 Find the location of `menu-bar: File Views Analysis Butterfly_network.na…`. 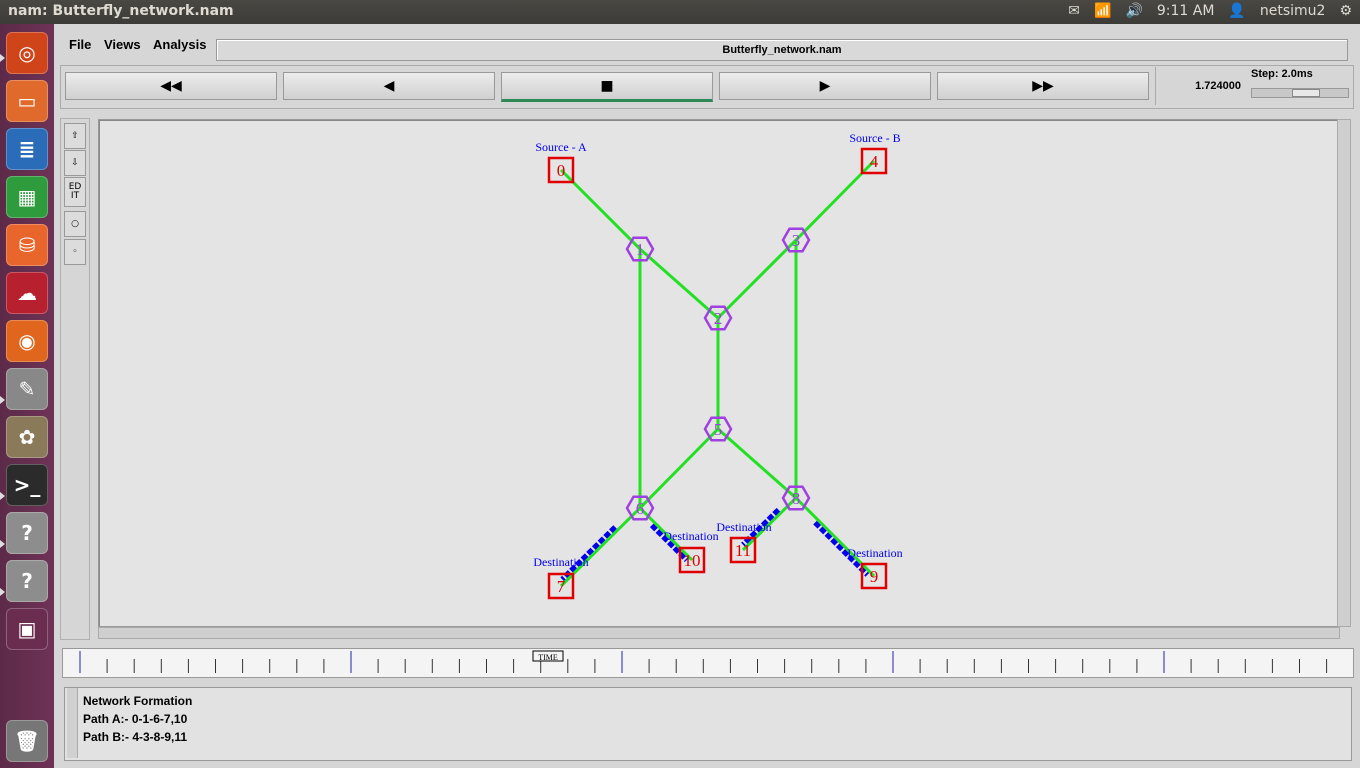

menu-bar: File Views Analysis Butterfly_network.na… is located at coordinates (708, 45).